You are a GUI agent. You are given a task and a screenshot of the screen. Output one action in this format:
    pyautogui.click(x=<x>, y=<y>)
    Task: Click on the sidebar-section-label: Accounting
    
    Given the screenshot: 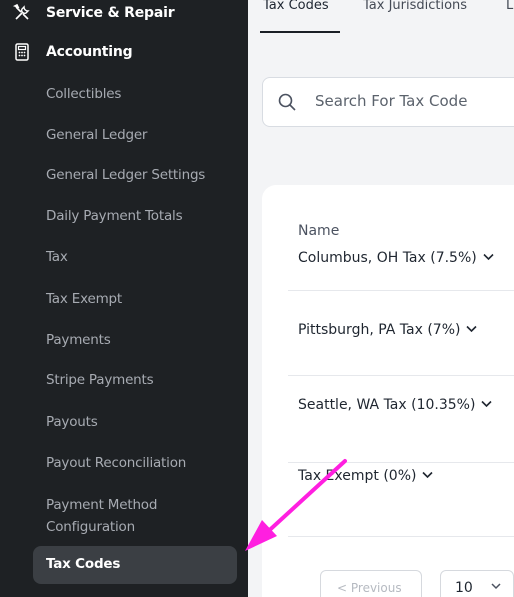 What is the action you would take?
    pyautogui.click(x=89, y=52)
    